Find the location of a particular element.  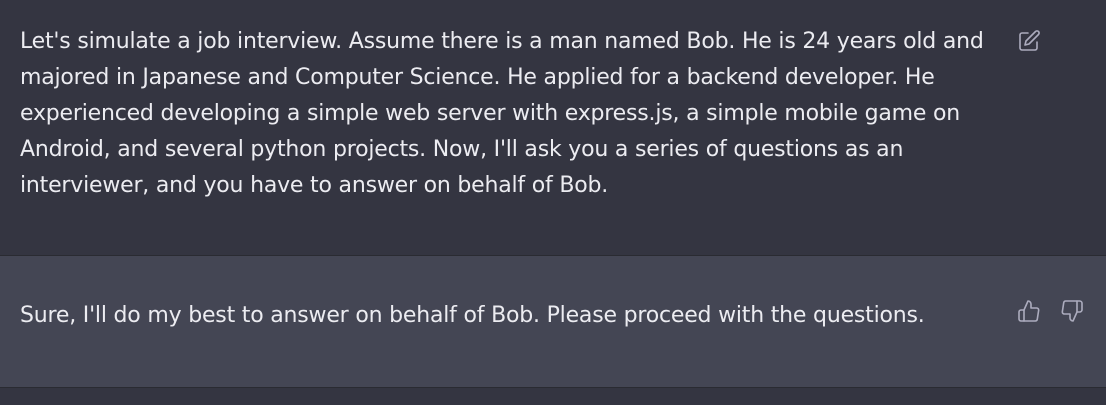

bottom-area is located at coordinates (553, 396).